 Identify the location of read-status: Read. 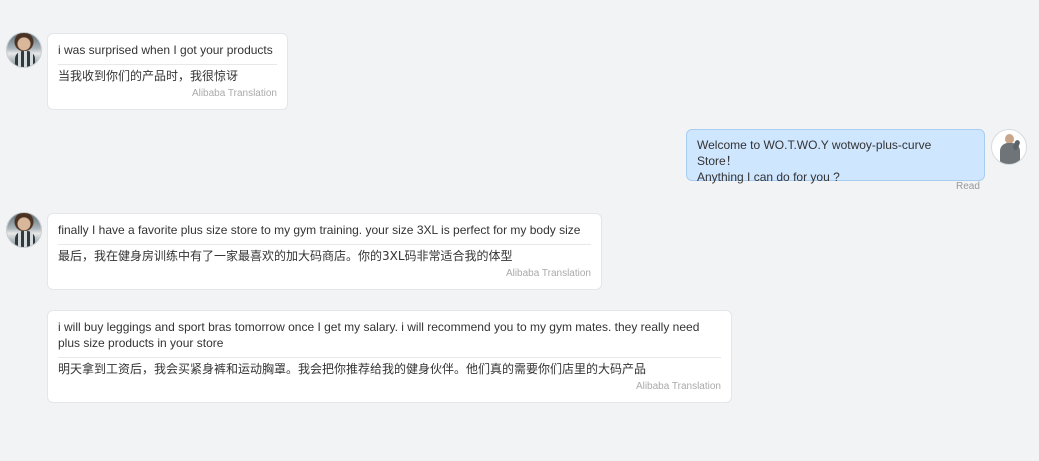
(968, 186).